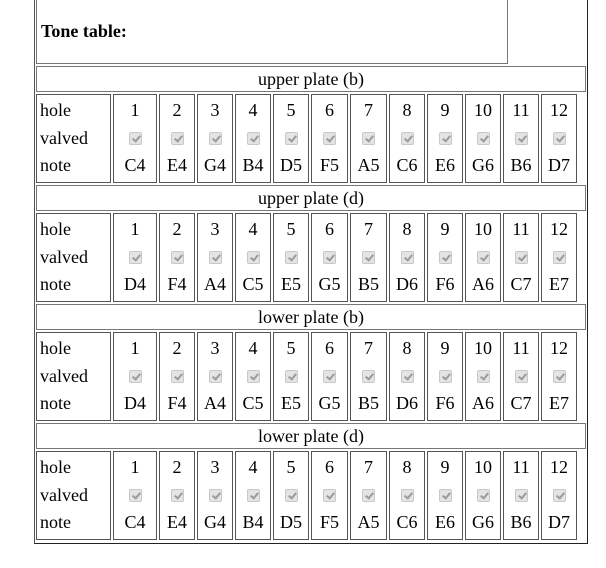  I want to click on hole-cell: 10 G6, so click(483, 495).